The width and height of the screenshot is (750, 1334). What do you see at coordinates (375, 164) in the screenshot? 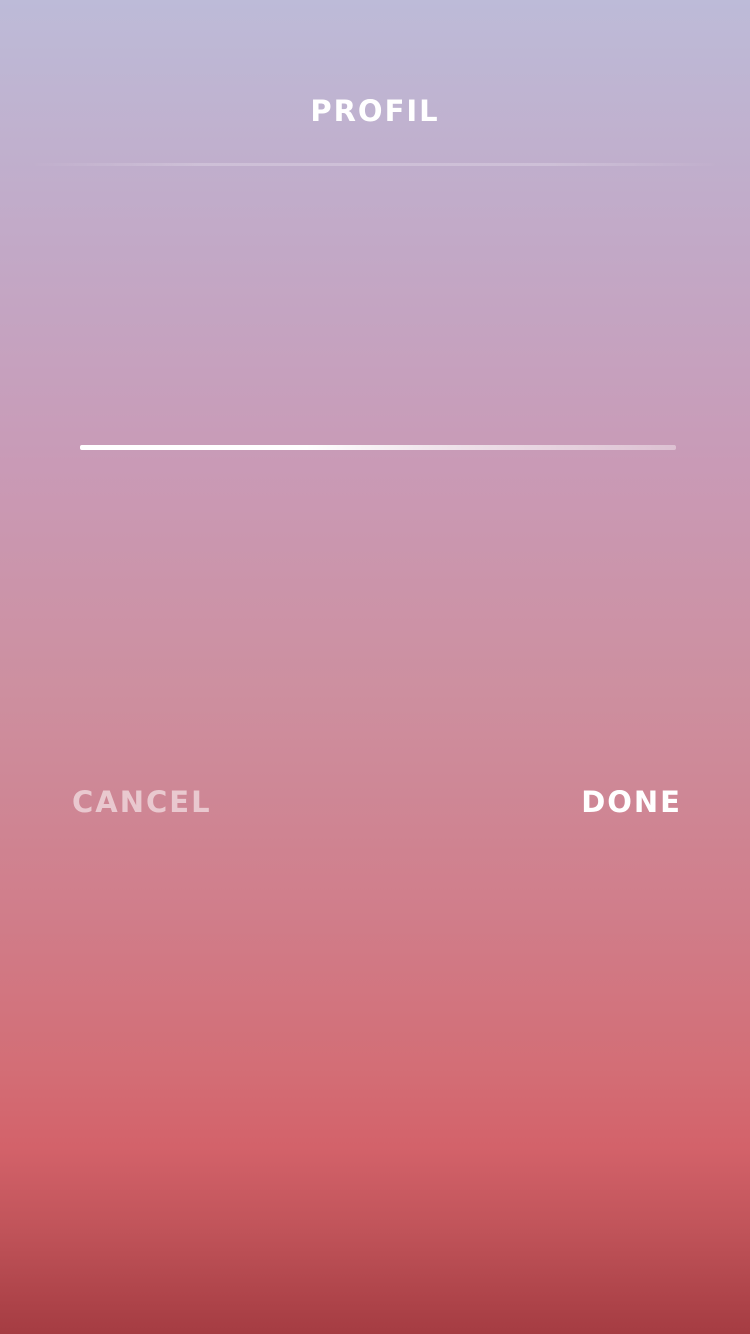
I see `header-divider` at bounding box center [375, 164].